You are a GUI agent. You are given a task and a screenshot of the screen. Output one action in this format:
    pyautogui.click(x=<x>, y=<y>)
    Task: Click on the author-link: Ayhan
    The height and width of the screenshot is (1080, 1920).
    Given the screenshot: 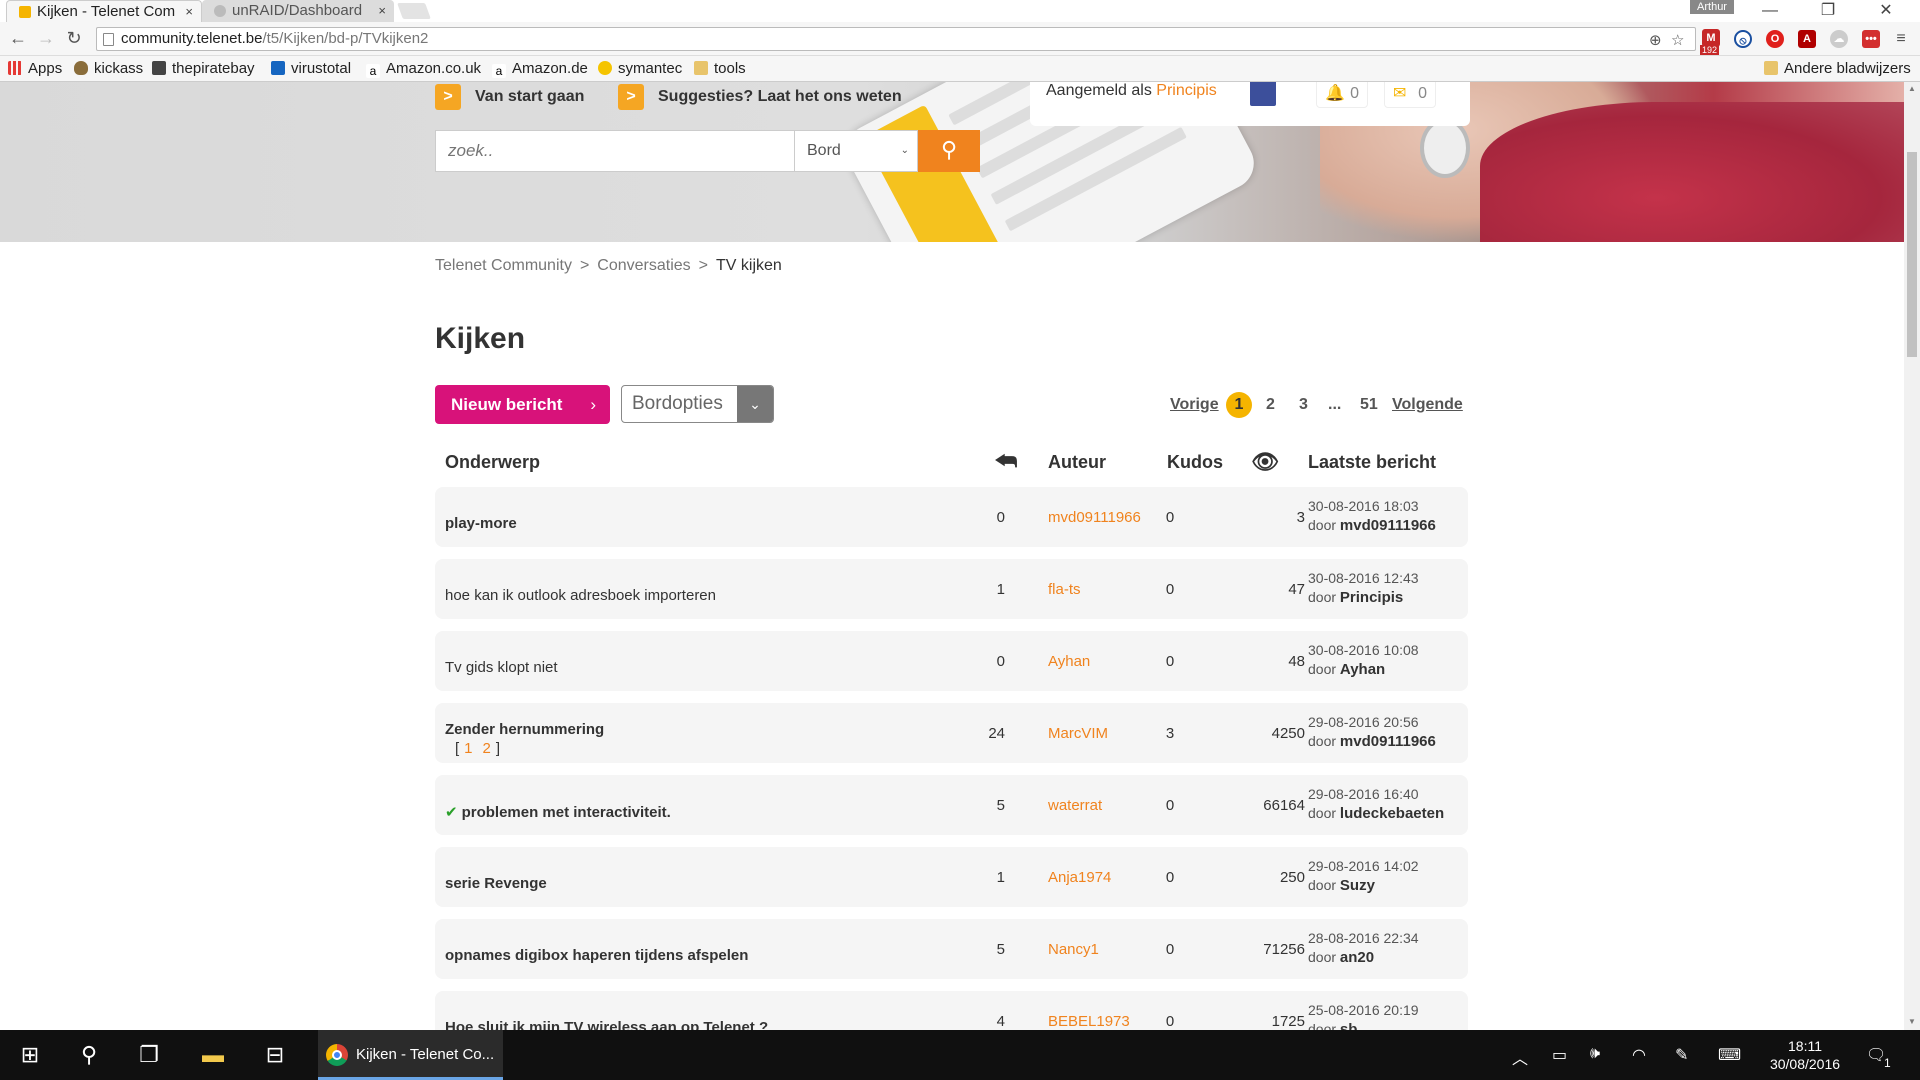 What is the action you would take?
    pyautogui.click(x=1069, y=661)
    